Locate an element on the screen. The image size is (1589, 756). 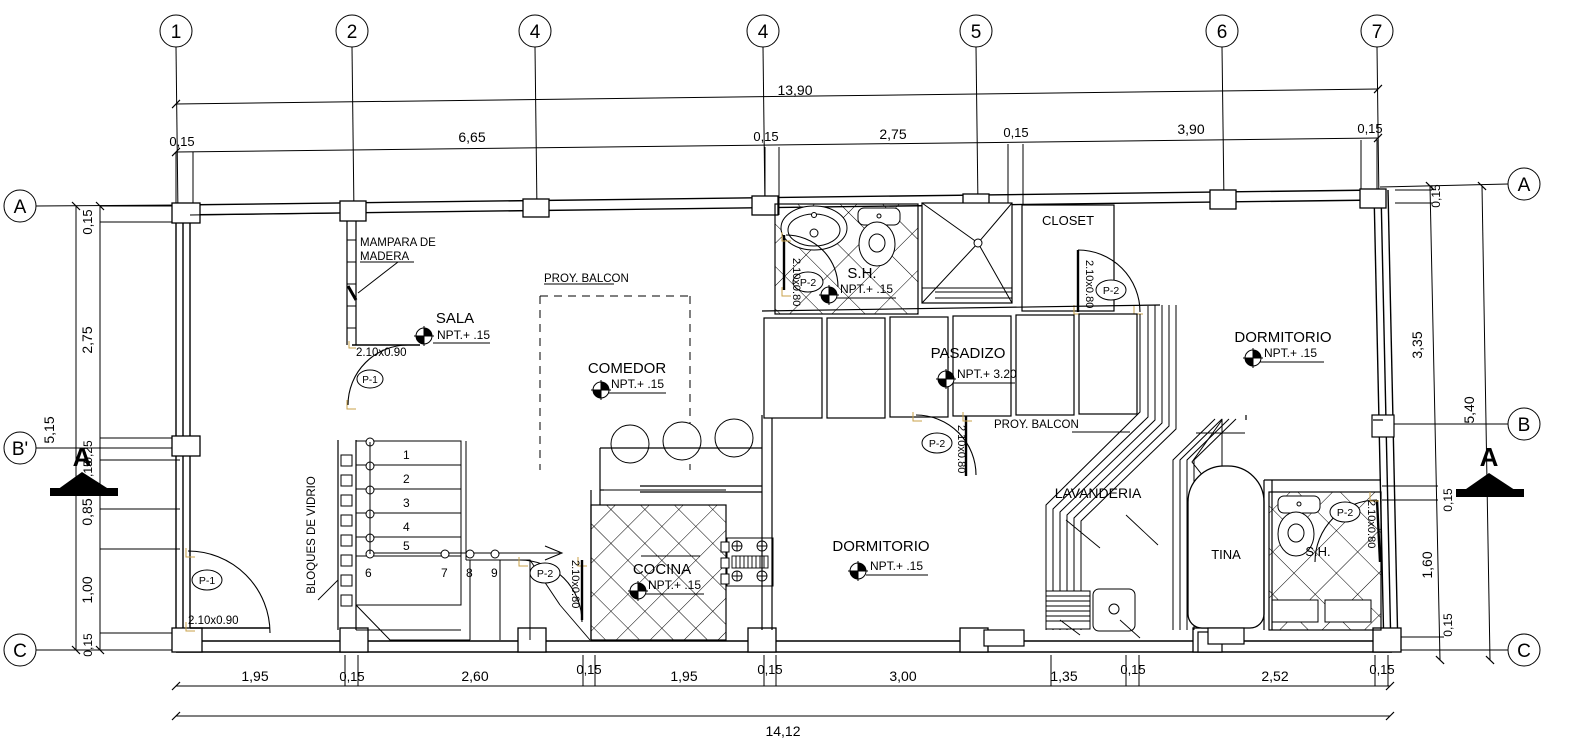
label-pasadizo-npt: NPT.+ 3.20 is located at coordinates (987, 374).